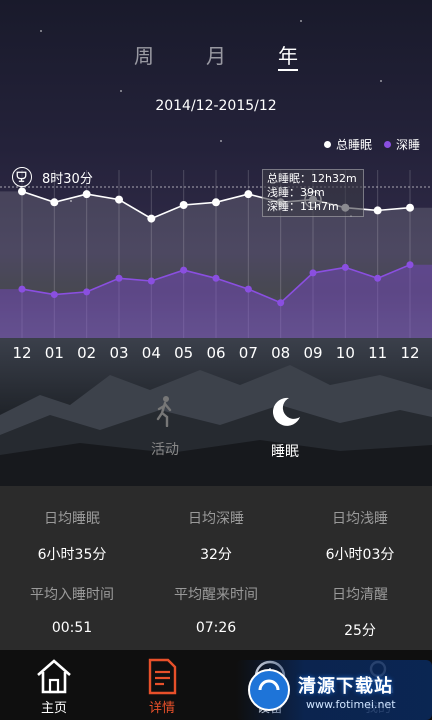 Image resolution: width=432 pixels, height=720 pixels. I want to click on tooltip-total: 总睡眠：12h32m, so click(312, 178).